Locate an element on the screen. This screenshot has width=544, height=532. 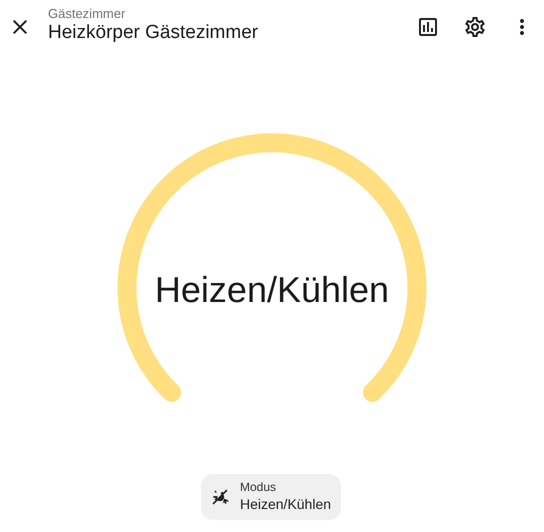
settings-icon is located at coordinates (475, 27).